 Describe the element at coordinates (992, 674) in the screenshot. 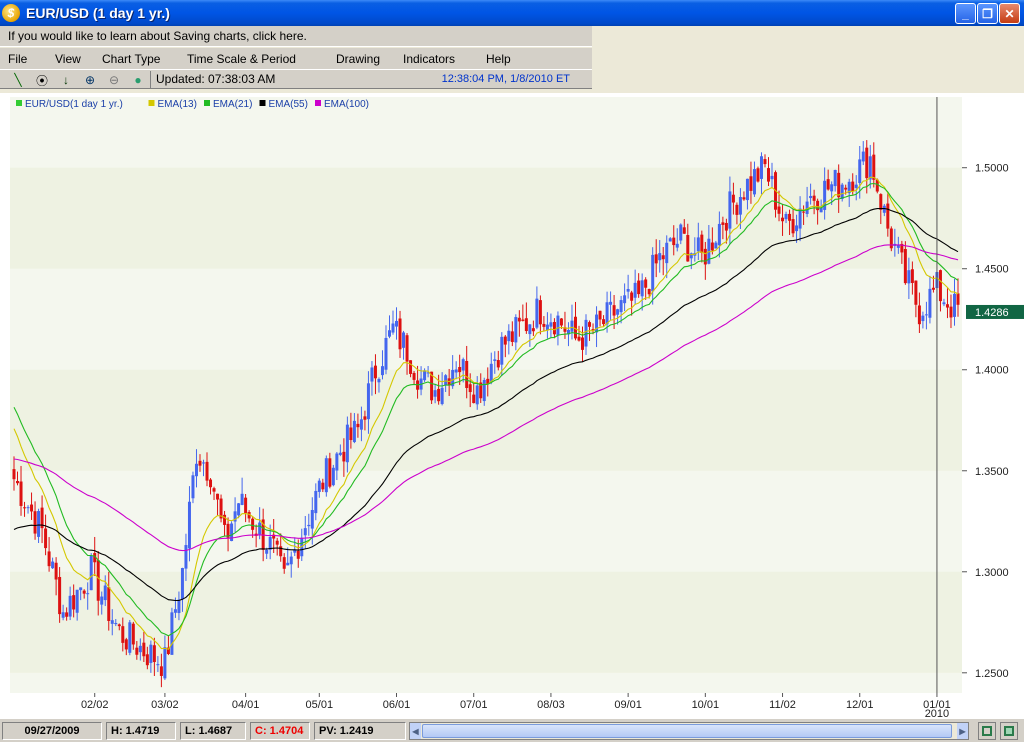

I see `y-tick-label: 1.2500` at that location.